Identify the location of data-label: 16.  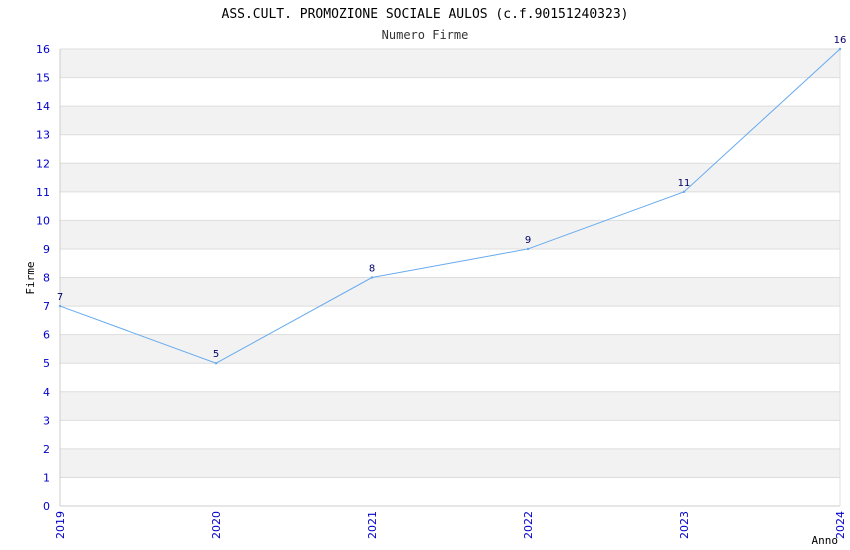
(840, 40).